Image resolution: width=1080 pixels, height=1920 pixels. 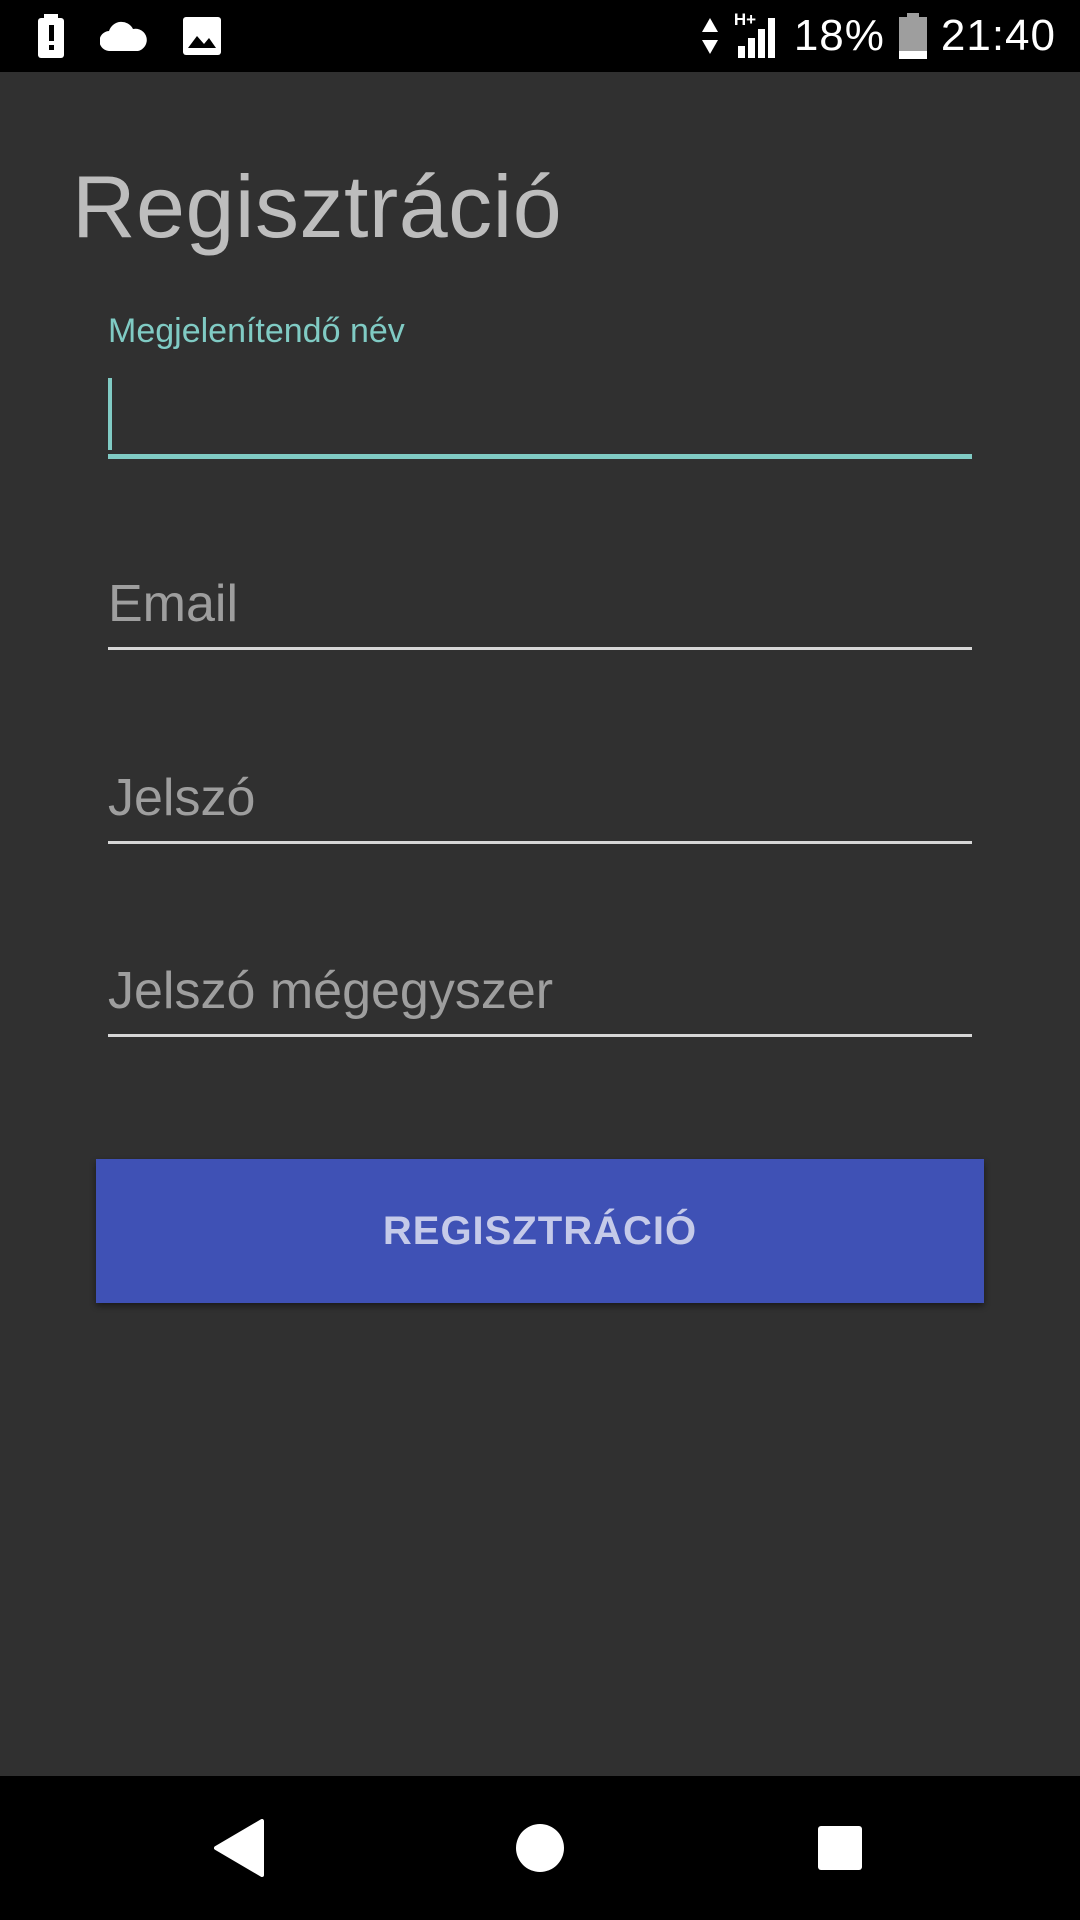 I want to click on image-icon, so click(x=202, y=36).